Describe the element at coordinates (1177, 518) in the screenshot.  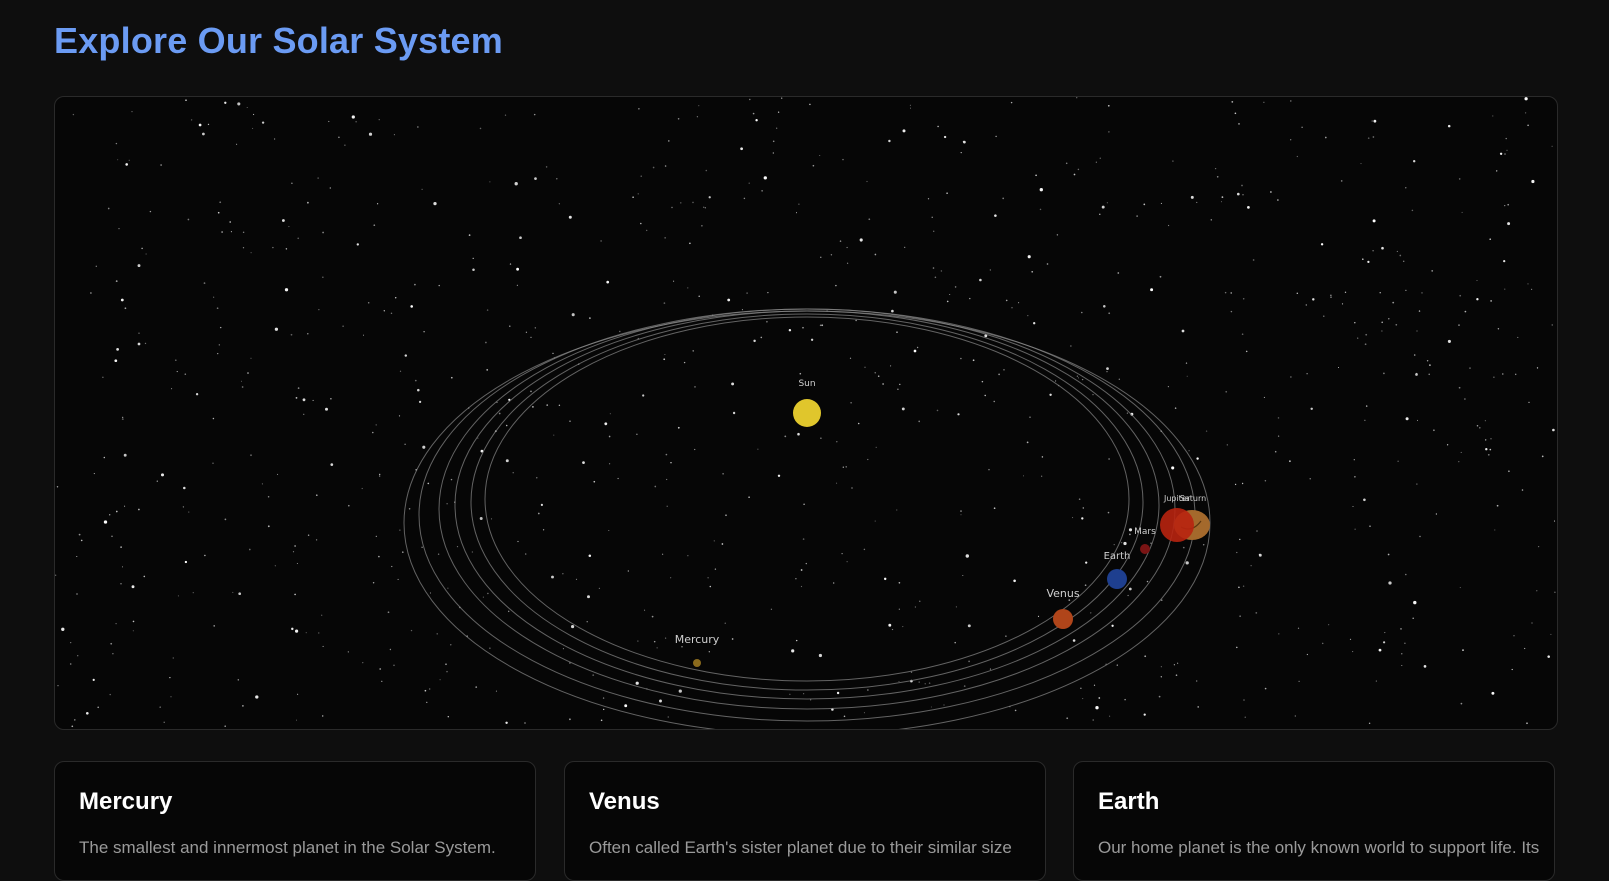
I see `planet-jupiter: Jupiter` at that location.